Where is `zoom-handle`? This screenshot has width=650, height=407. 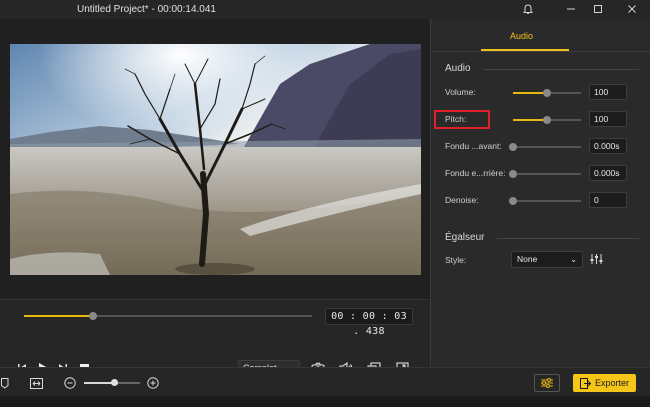
zoom-handle is located at coordinates (115, 382).